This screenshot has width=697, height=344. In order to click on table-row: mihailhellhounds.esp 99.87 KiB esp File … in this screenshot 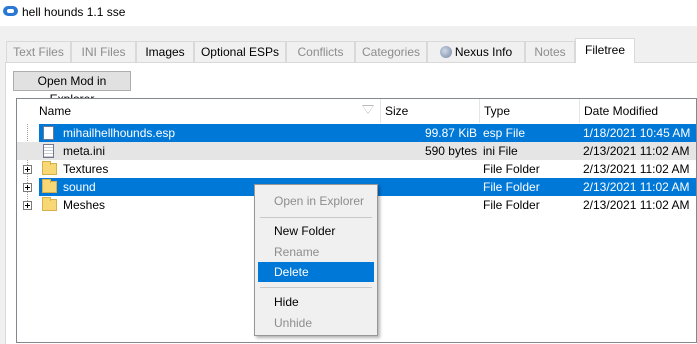, I will do `click(356, 133)`.